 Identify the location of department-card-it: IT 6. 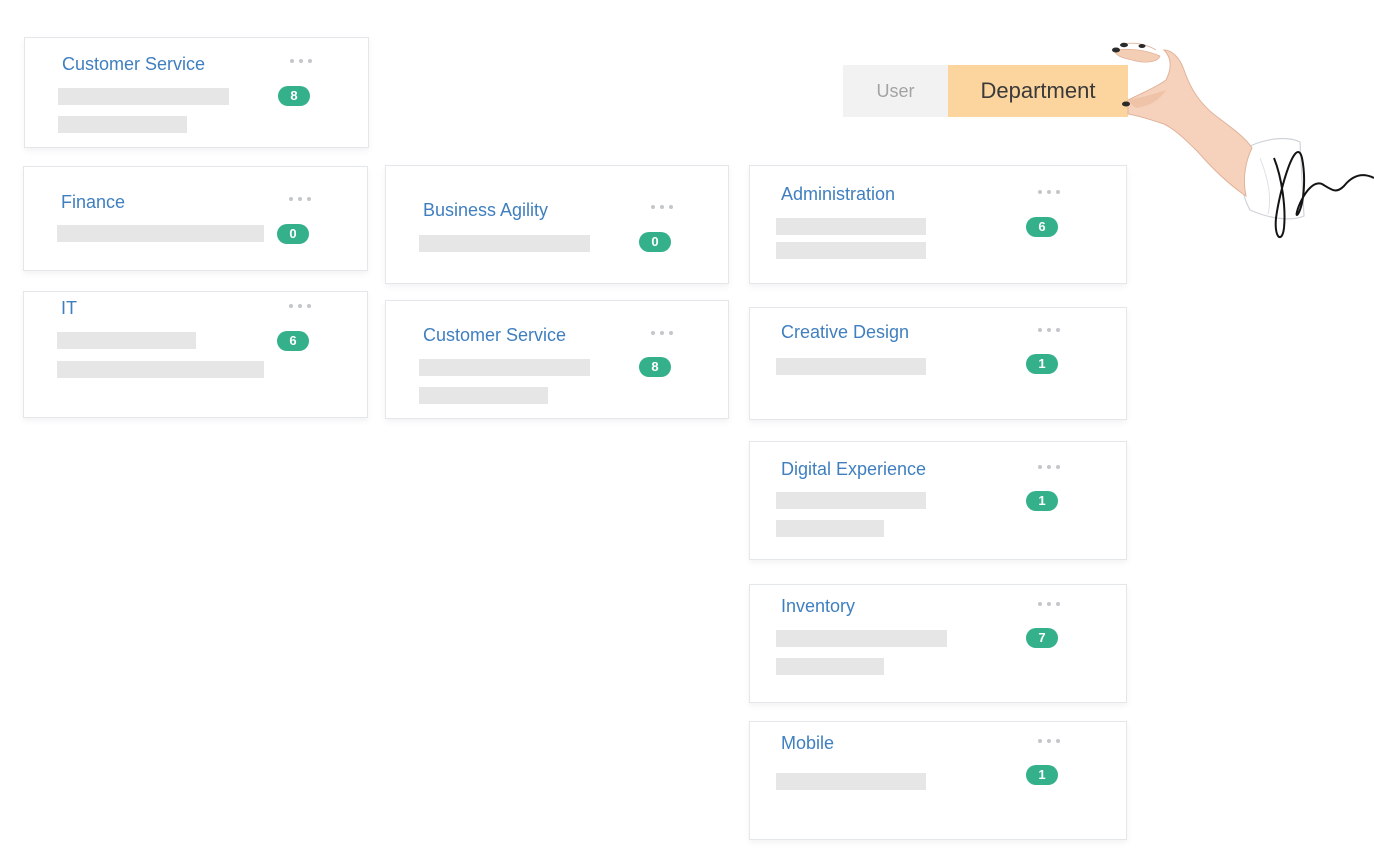
(195, 354).